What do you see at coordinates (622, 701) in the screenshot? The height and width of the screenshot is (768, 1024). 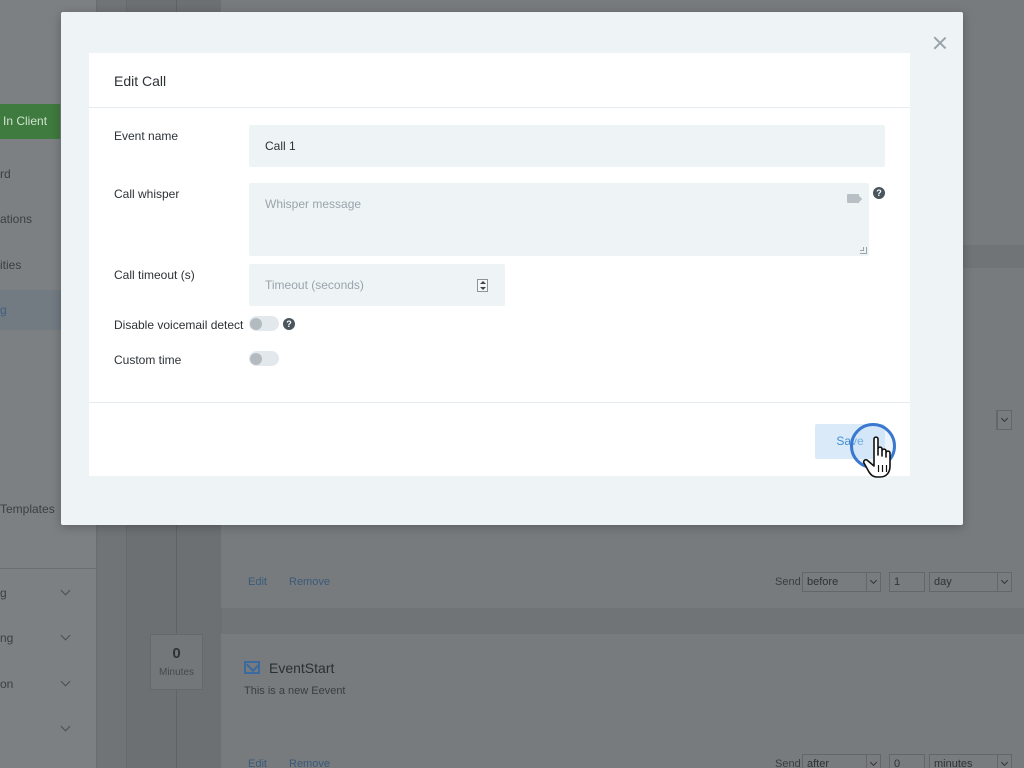 I see `event-card` at bounding box center [622, 701].